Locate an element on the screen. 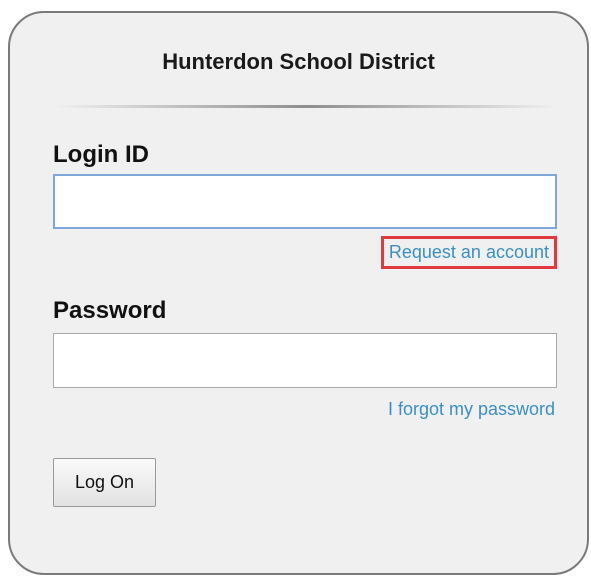  forgot-password-link: I forgot my password is located at coordinates (471, 409).